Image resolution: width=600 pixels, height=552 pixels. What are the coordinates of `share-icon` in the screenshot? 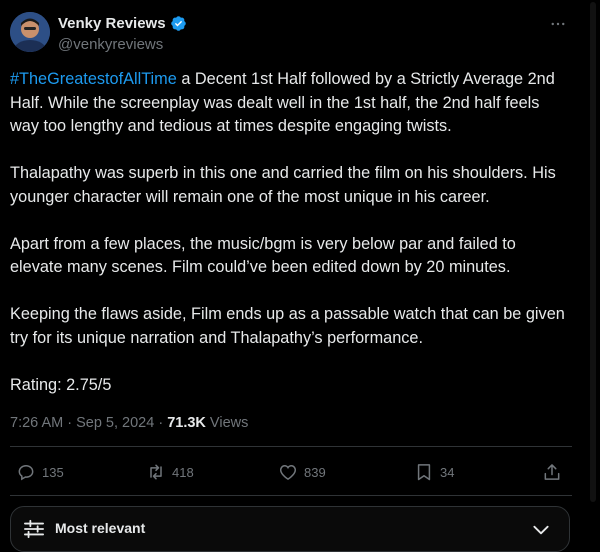 It's located at (552, 472).